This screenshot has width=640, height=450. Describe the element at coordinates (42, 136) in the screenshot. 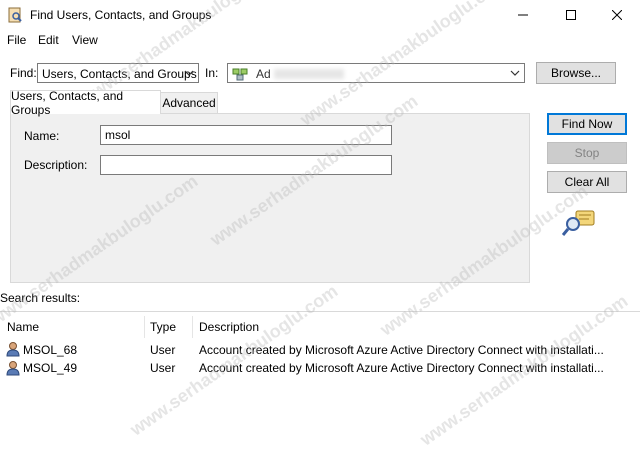

I see `name-label: Name:` at that location.